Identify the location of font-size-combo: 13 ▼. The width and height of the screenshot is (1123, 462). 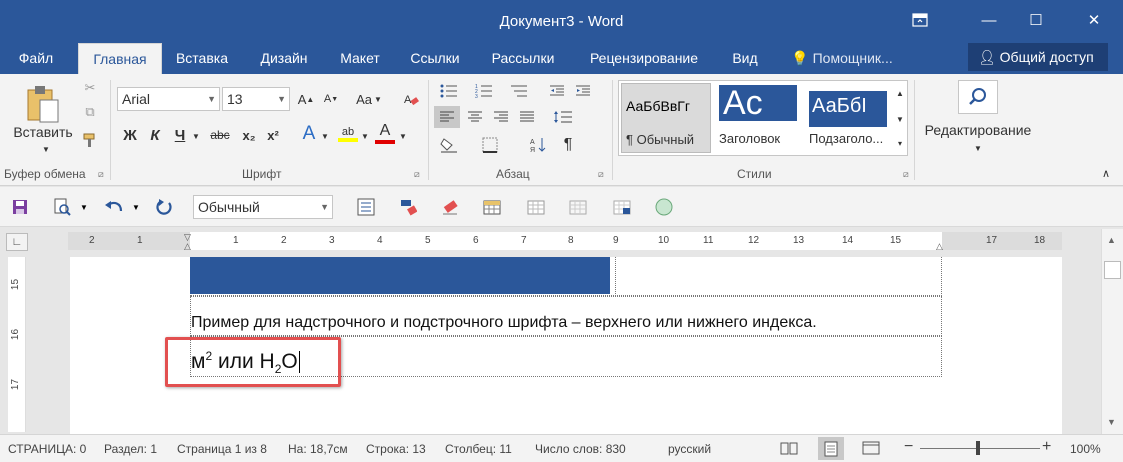
(256, 99).